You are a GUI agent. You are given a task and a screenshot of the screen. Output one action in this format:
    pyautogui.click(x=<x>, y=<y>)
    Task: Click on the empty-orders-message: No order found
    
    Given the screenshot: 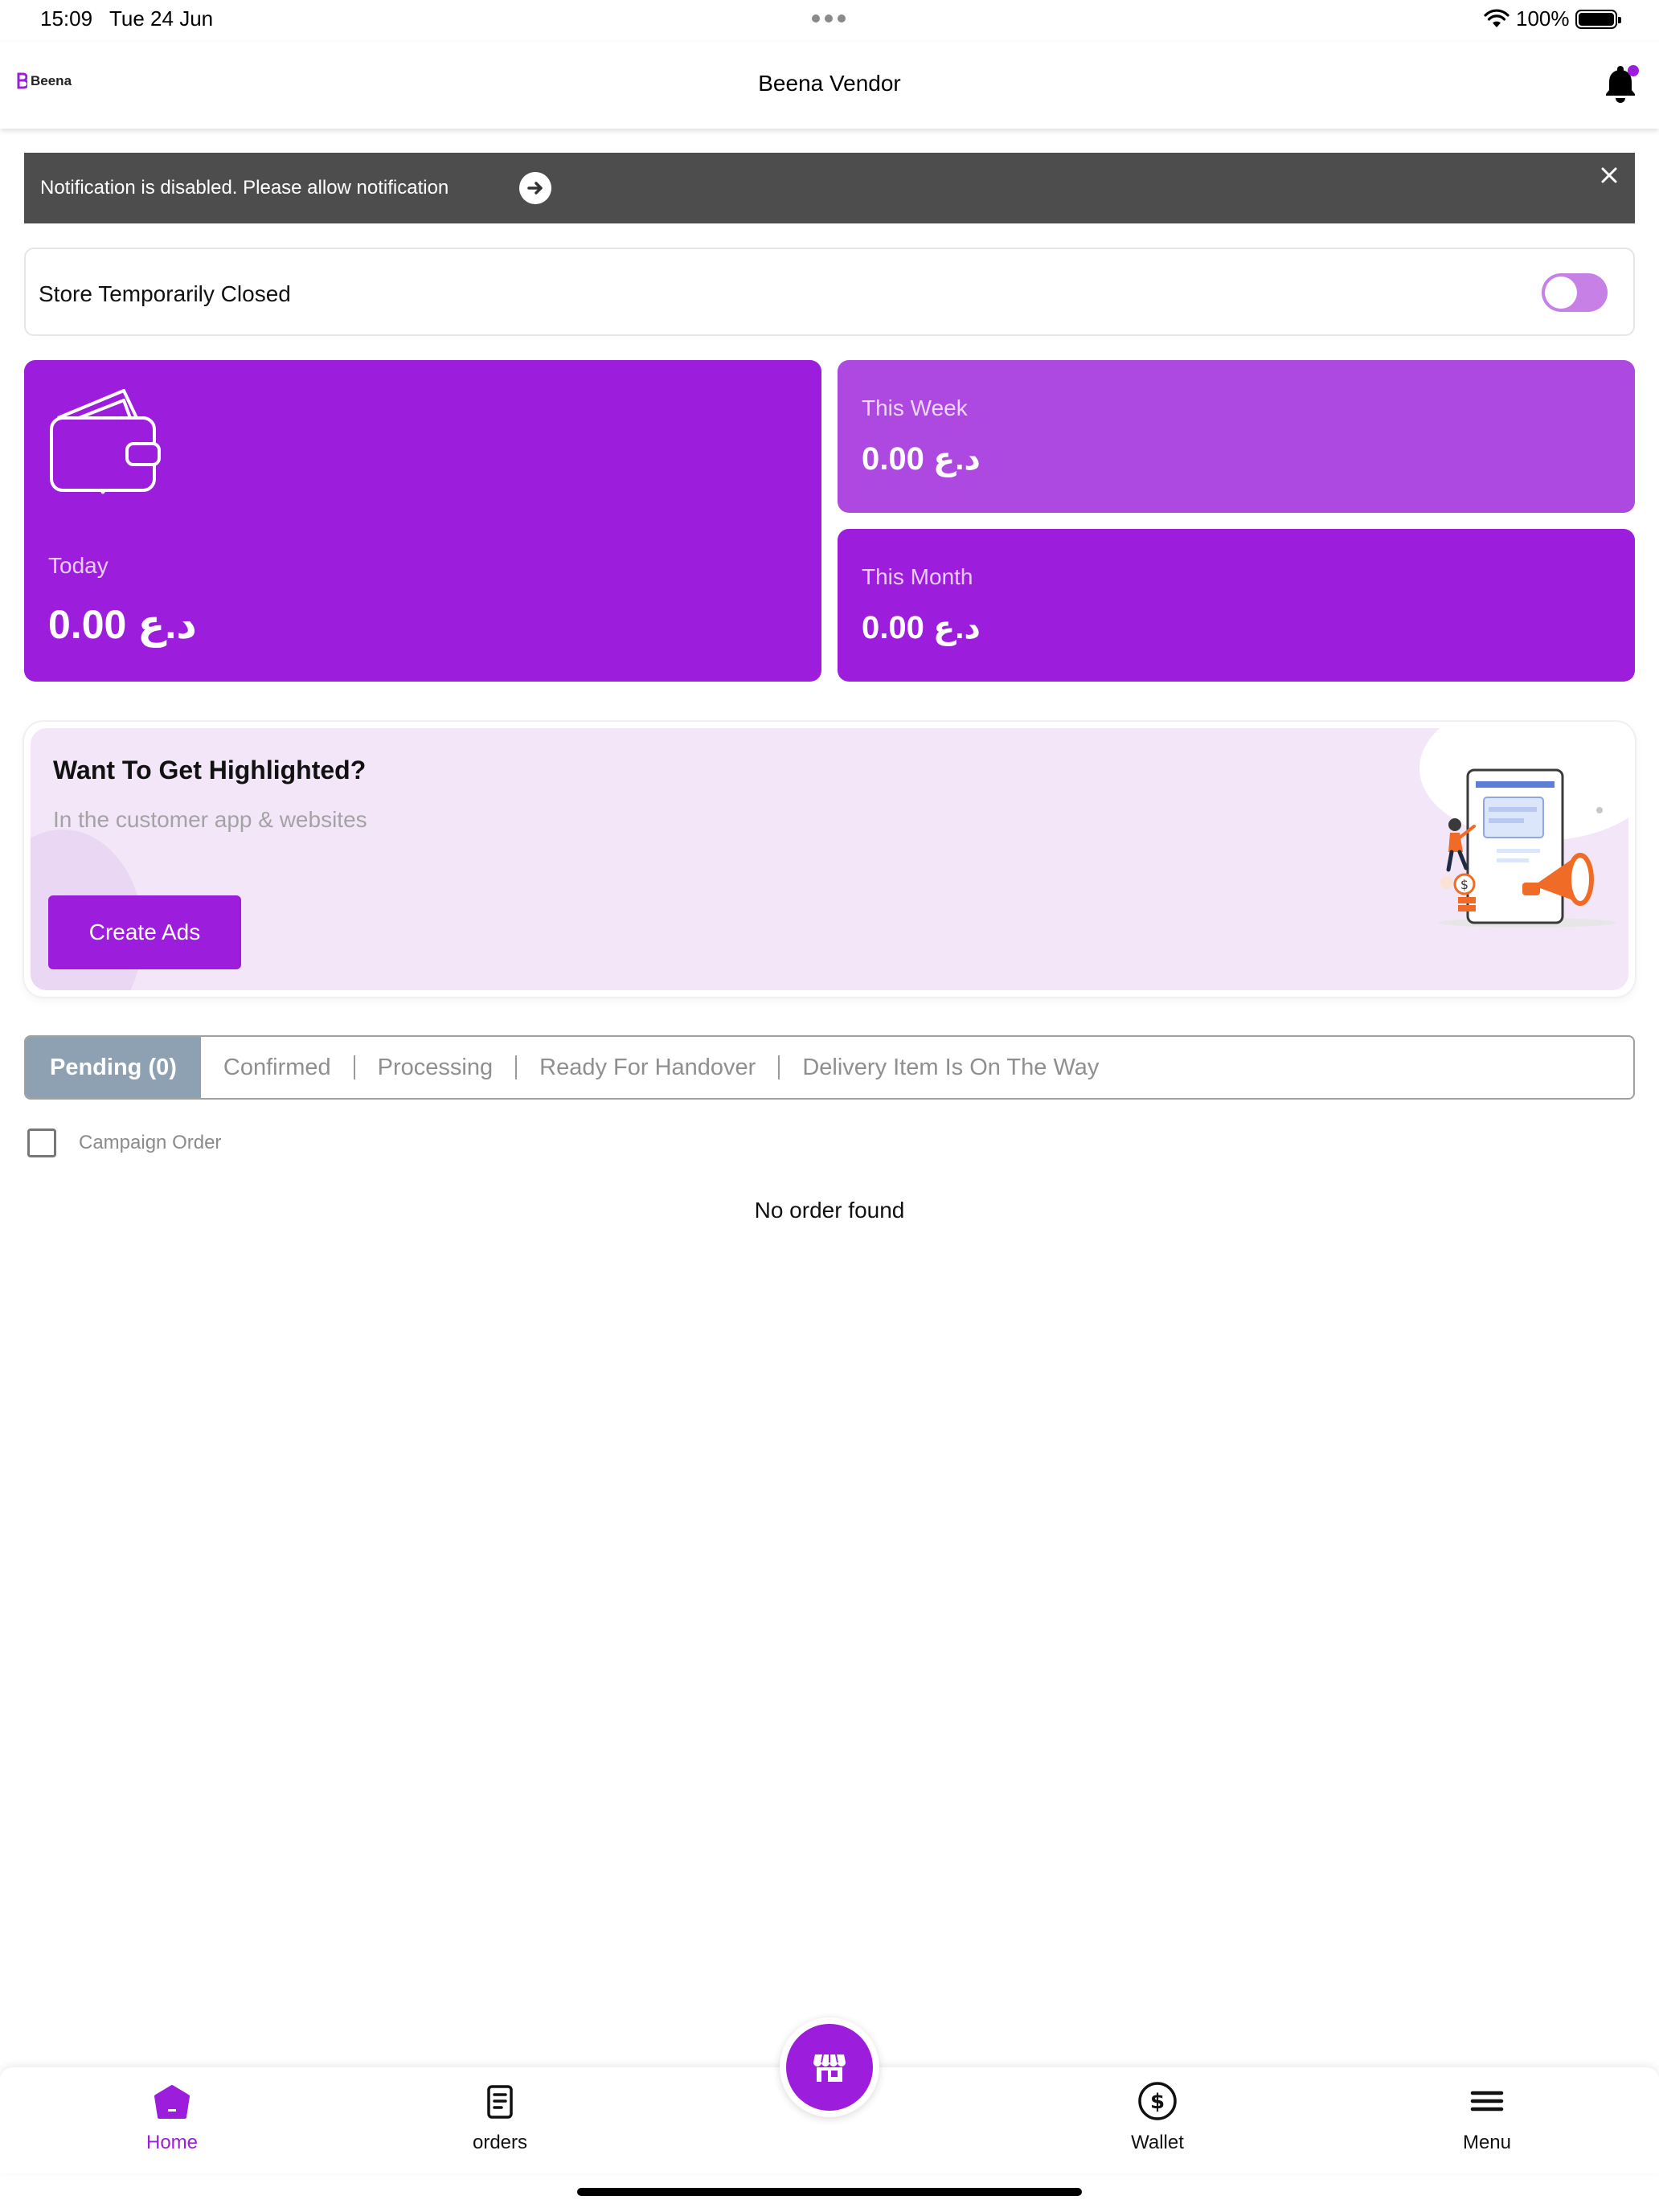 What is the action you would take?
    pyautogui.click(x=829, y=1210)
    